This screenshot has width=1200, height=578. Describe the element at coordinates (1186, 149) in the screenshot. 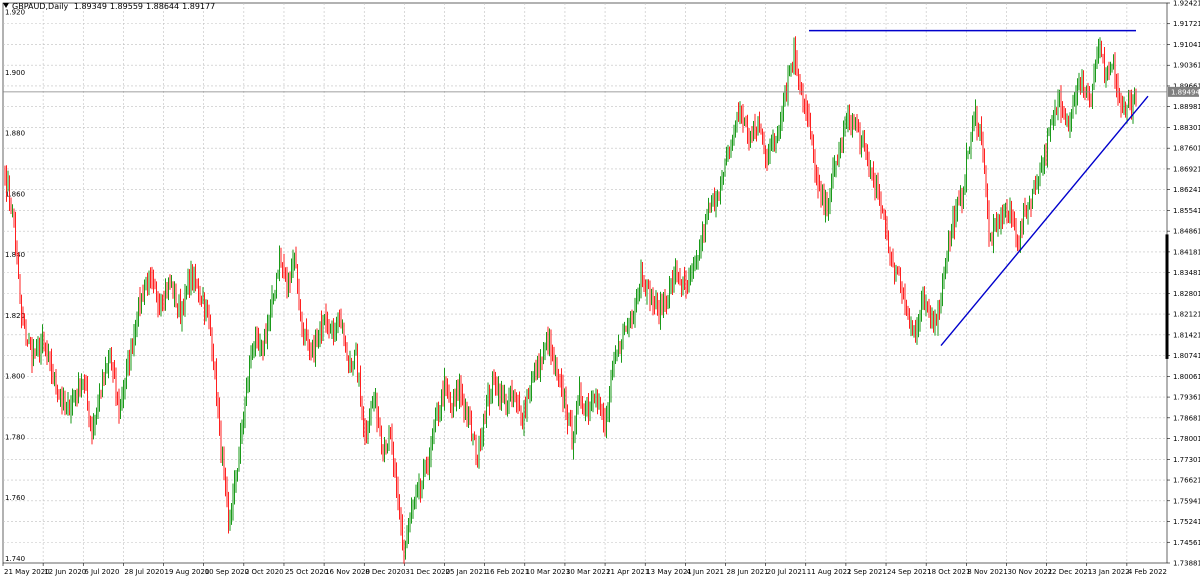

I see `y-tick-label: 1.87601` at that location.